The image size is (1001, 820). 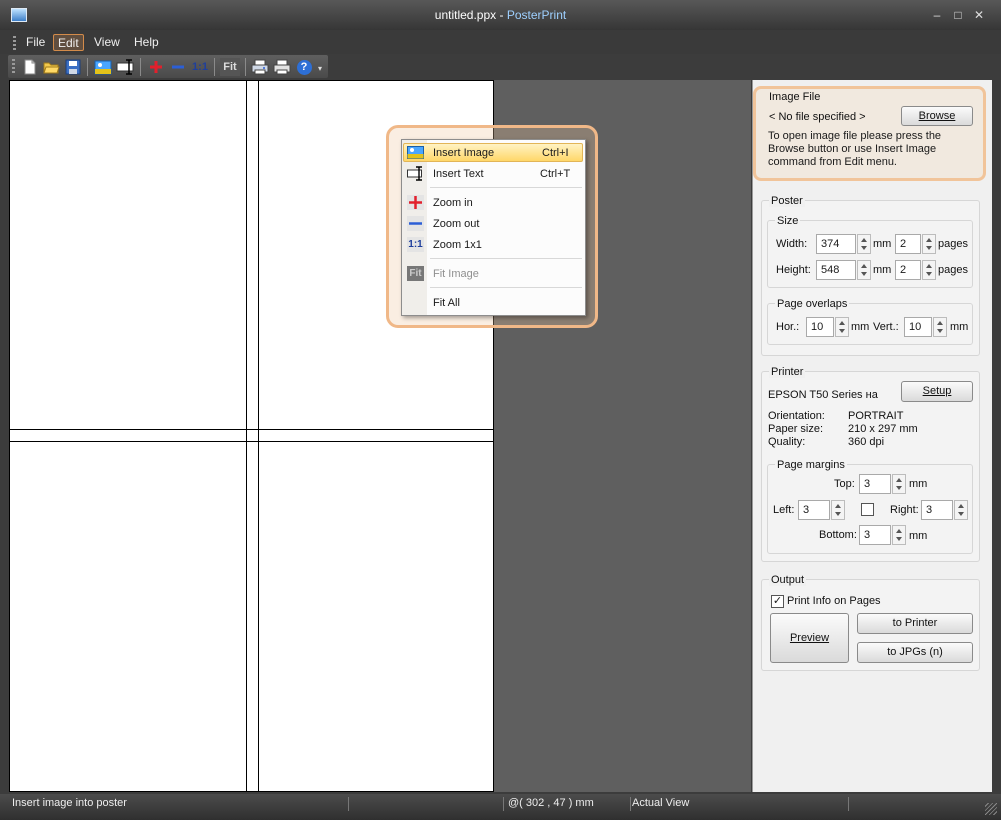 What do you see at coordinates (991, 809) in the screenshot?
I see `resize-grip` at bounding box center [991, 809].